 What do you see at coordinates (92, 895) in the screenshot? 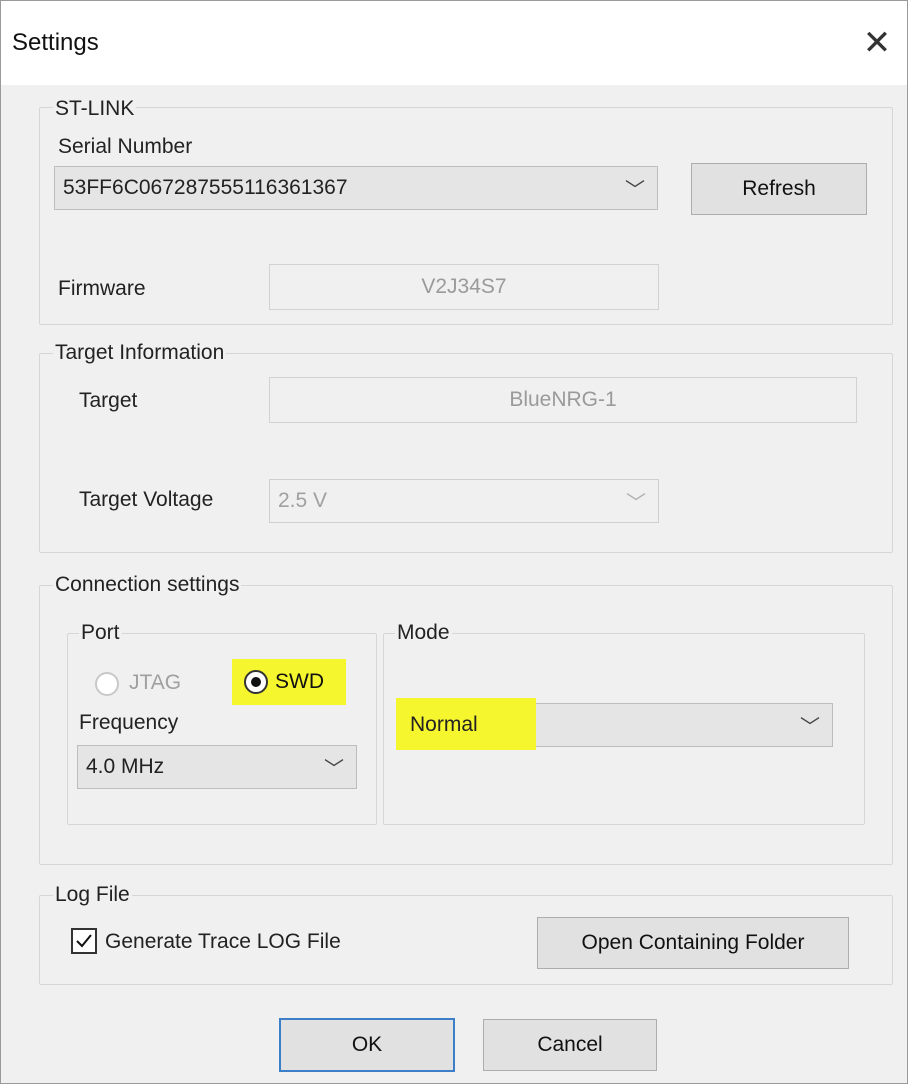
I see `log-file-legend: Log File` at bounding box center [92, 895].